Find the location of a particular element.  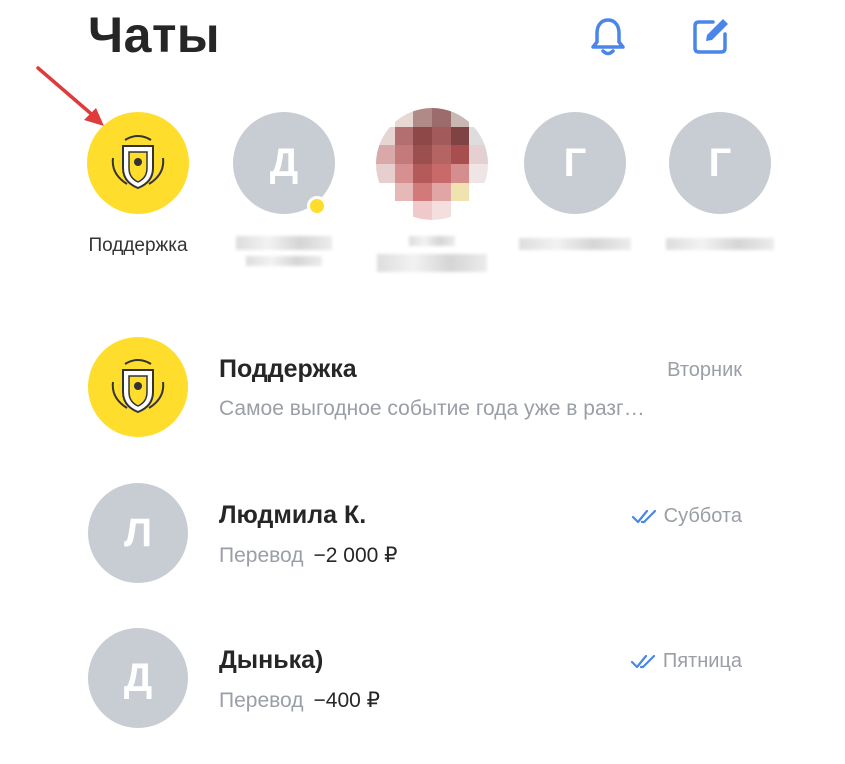

chat-date: Вторник is located at coordinates (704, 370).